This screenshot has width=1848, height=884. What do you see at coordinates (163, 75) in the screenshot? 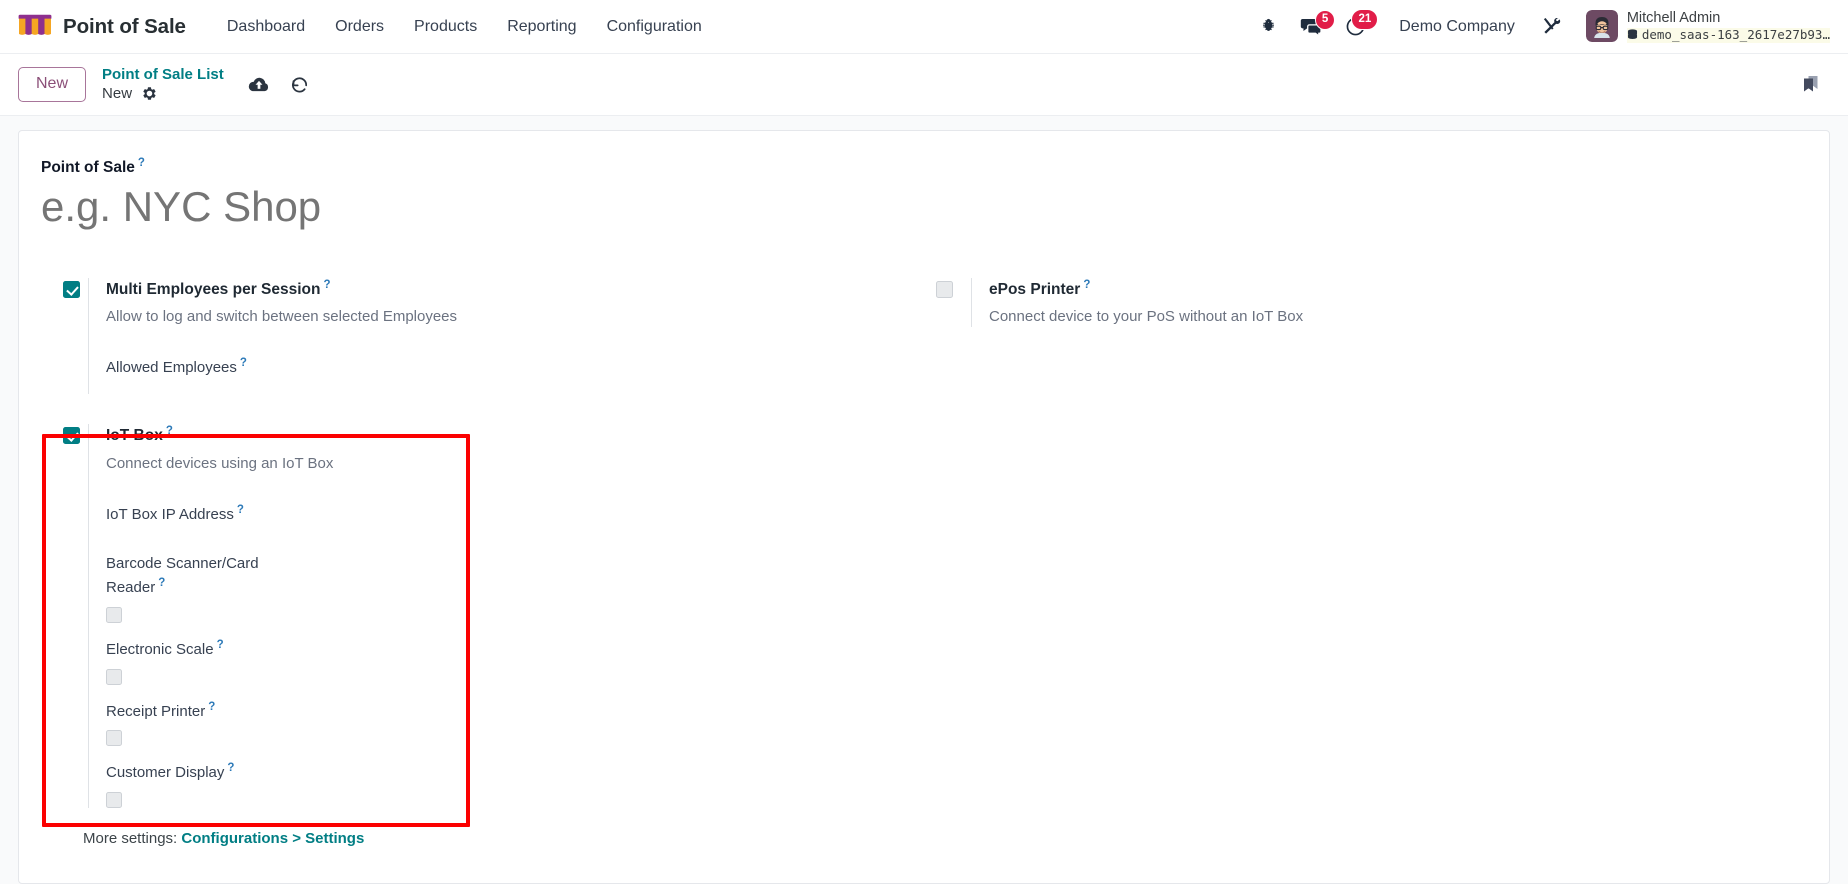
I see `breadcrumb-parent-link: Point of Sale List` at bounding box center [163, 75].